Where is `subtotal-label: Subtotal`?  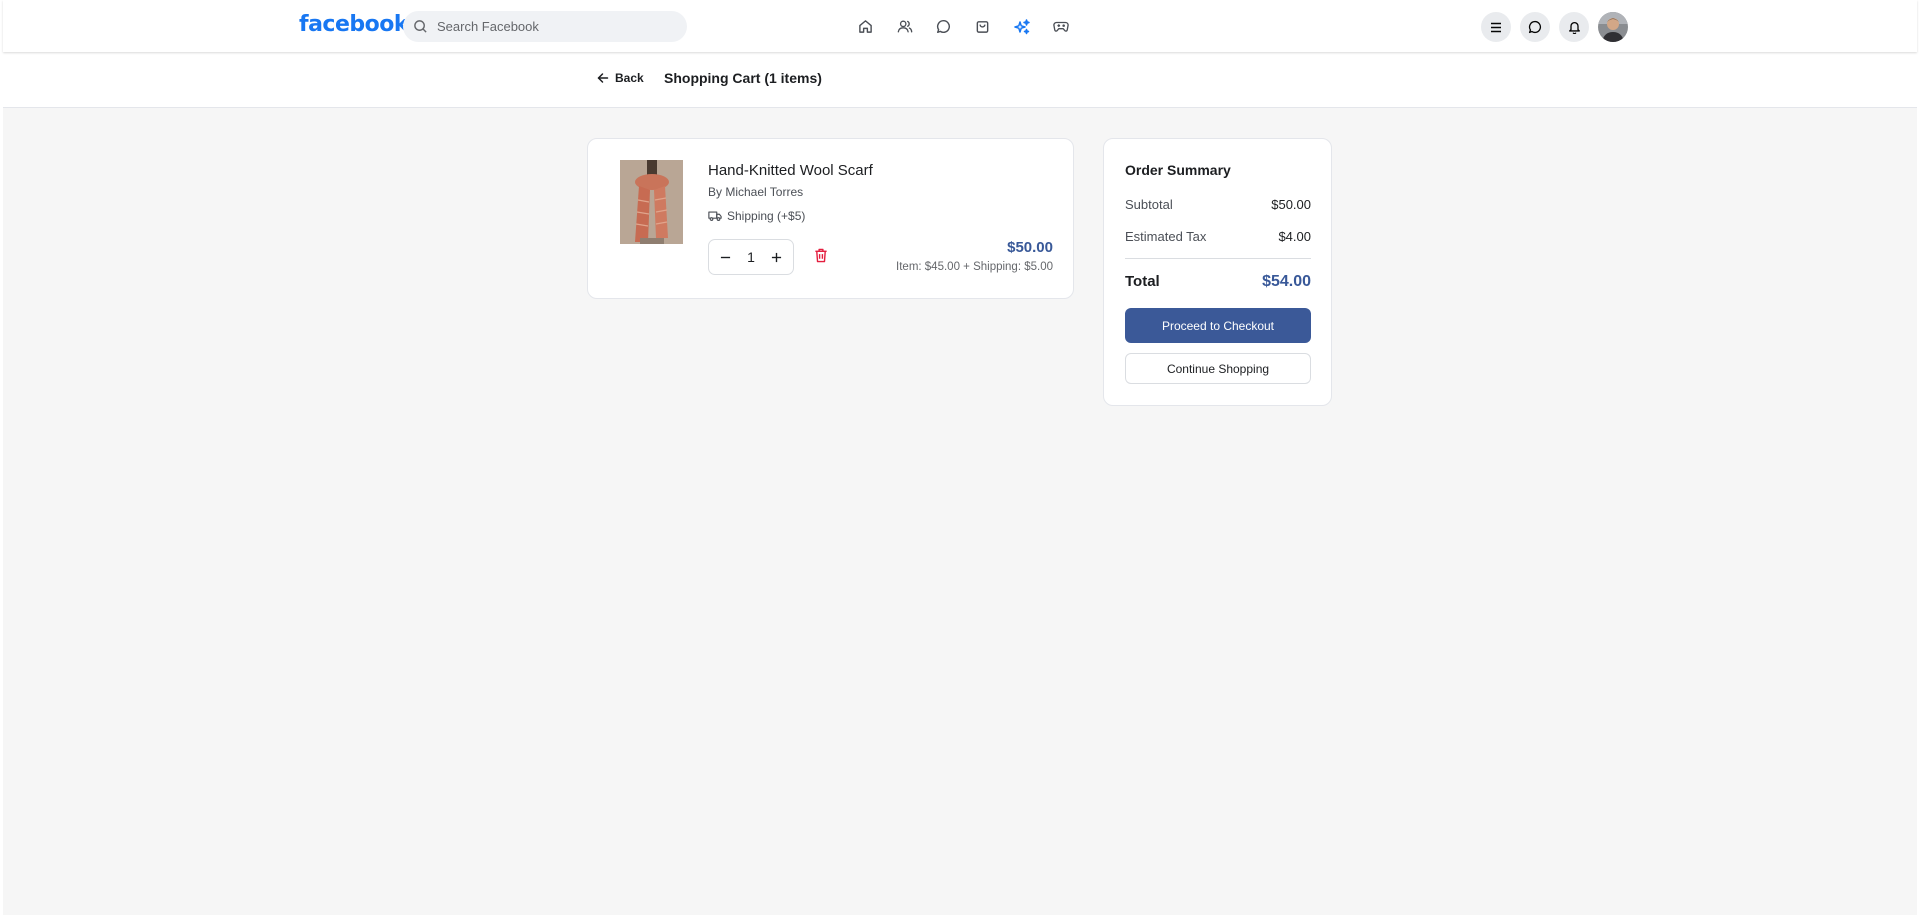 subtotal-label: Subtotal is located at coordinates (1149, 204).